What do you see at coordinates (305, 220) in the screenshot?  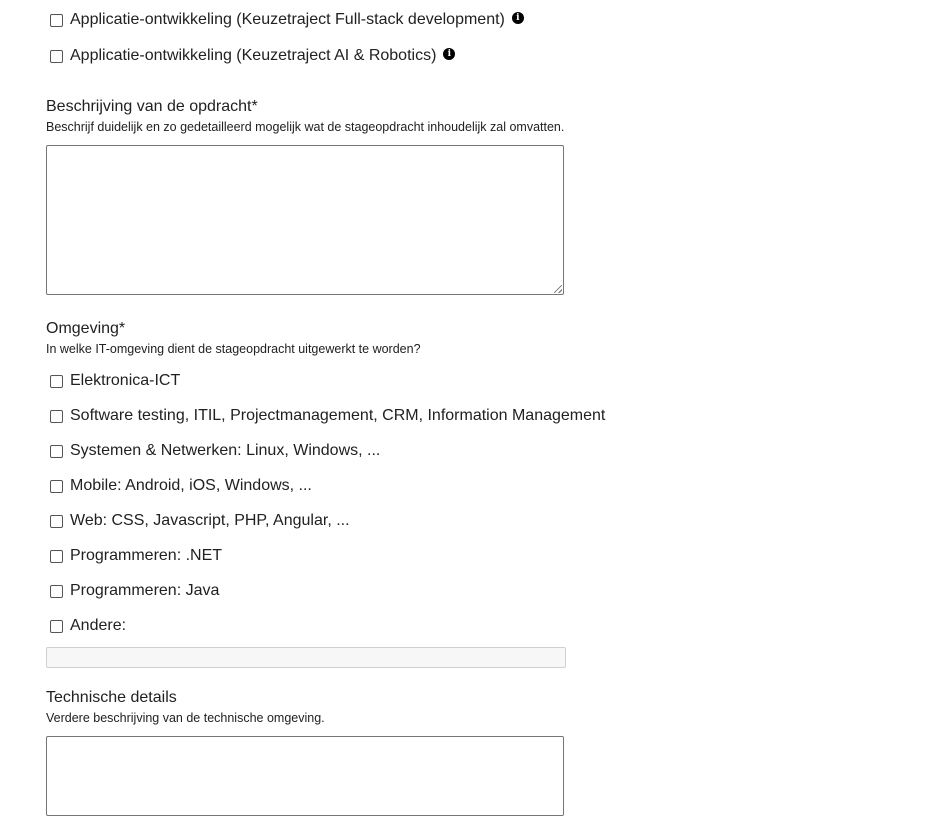 I see `description-textarea` at bounding box center [305, 220].